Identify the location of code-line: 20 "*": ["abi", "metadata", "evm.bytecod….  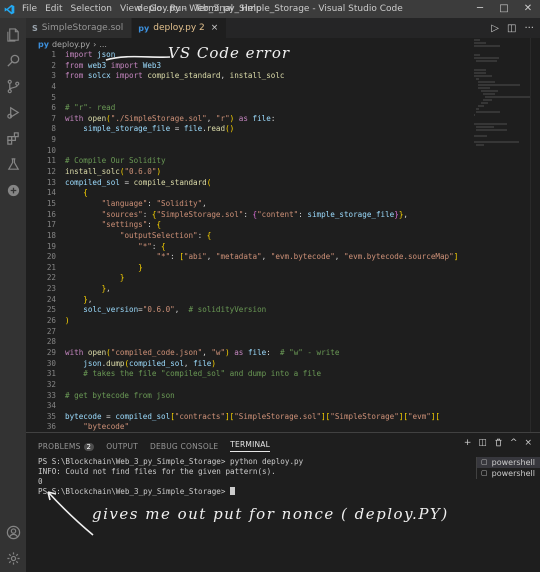
(250, 257).